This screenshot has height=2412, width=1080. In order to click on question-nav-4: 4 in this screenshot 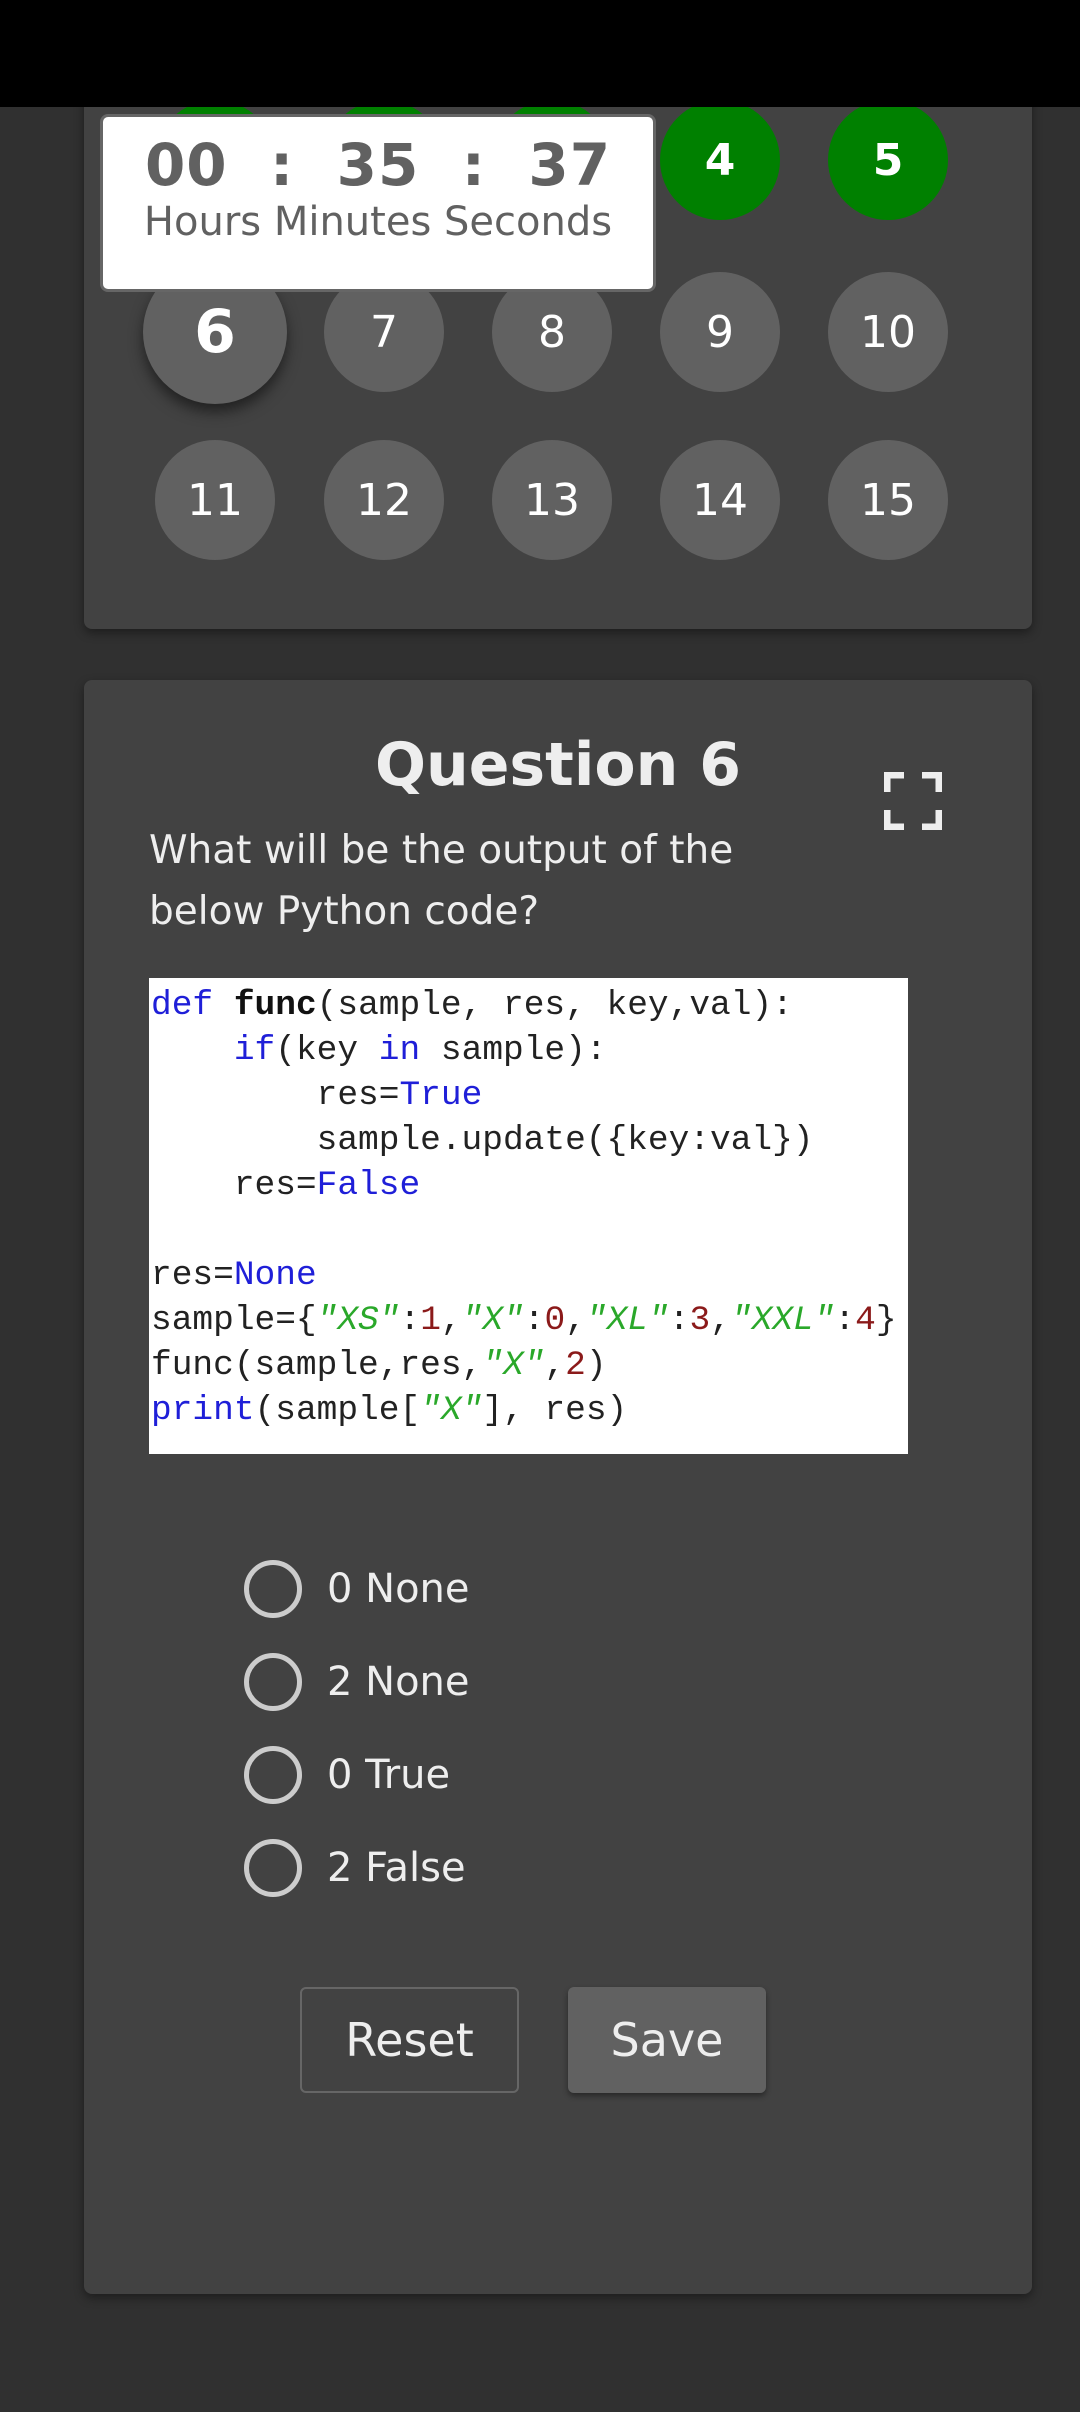, I will do `click(720, 160)`.